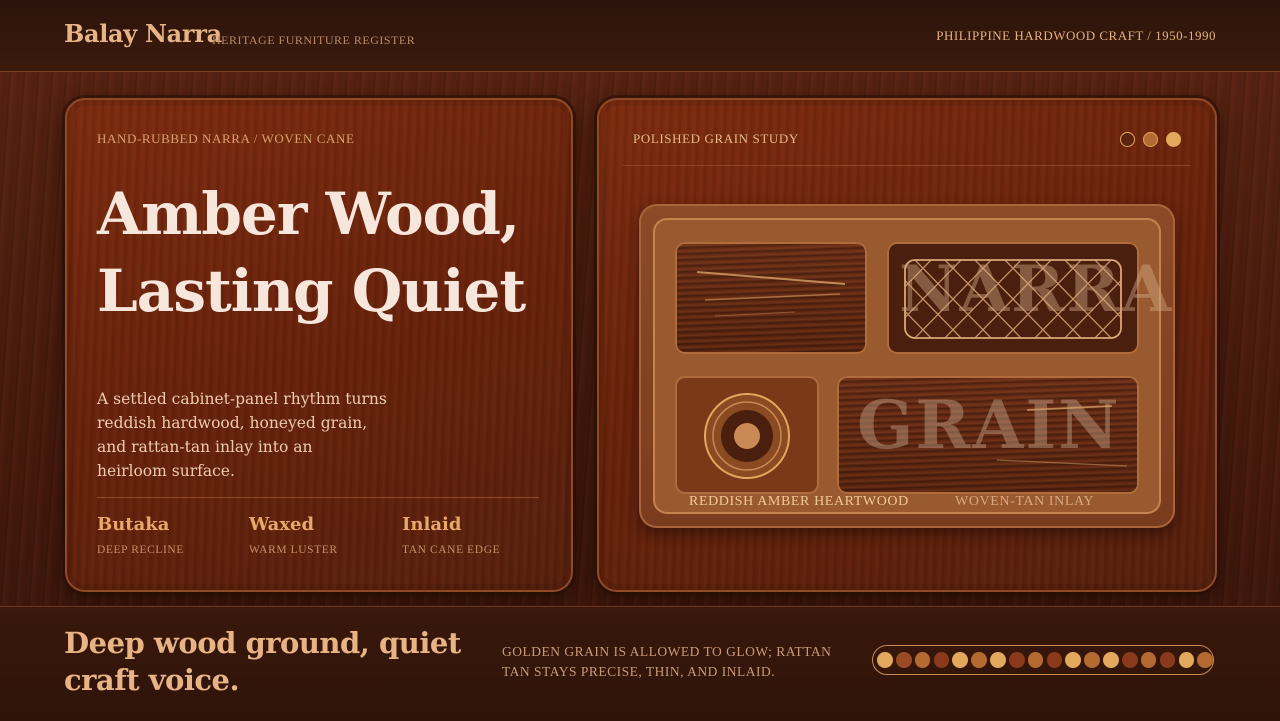  Describe the element at coordinates (799, 501) in the screenshot. I see `label-heartwood: REDDISH AMBER HEARTWOOD` at that location.